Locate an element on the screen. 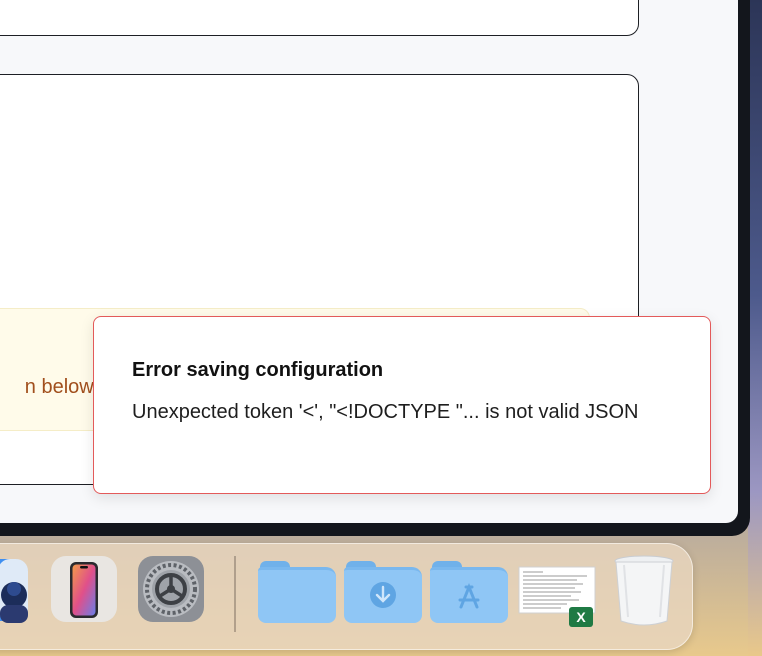 The width and height of the screenshot is (762, 656). finder-icon is located at coordinates (14, 591).